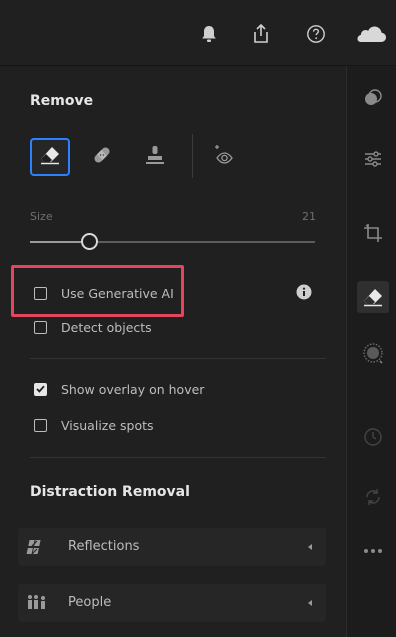  I want to click on tool-rail, so click(371, 352).